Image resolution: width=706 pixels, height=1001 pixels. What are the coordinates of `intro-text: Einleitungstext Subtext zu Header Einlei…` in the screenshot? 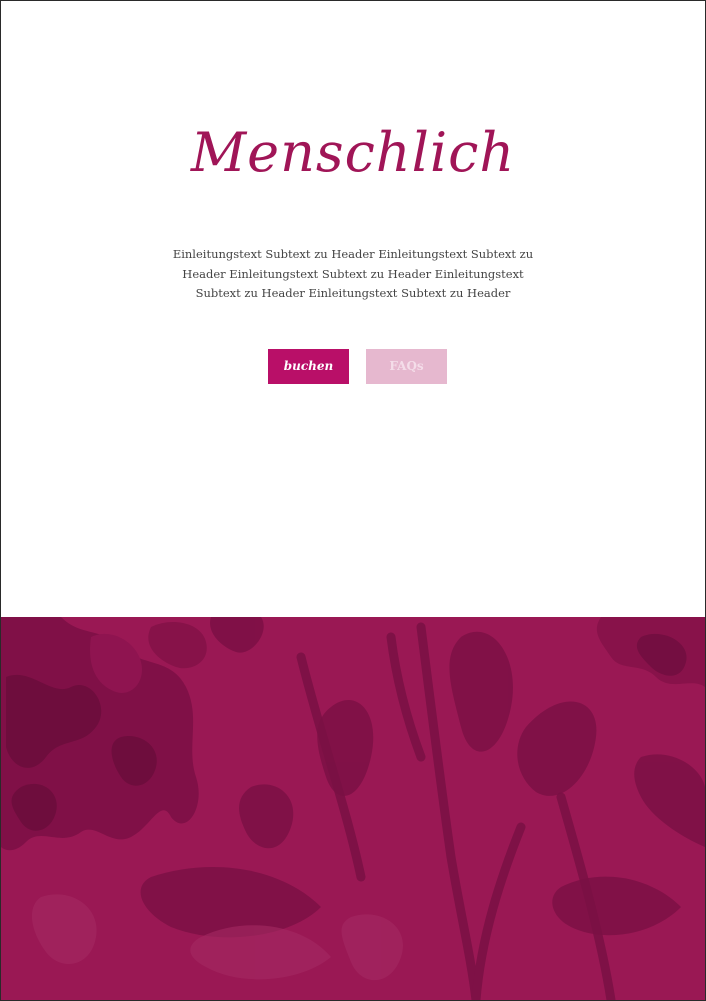 It's located at (353, 273).